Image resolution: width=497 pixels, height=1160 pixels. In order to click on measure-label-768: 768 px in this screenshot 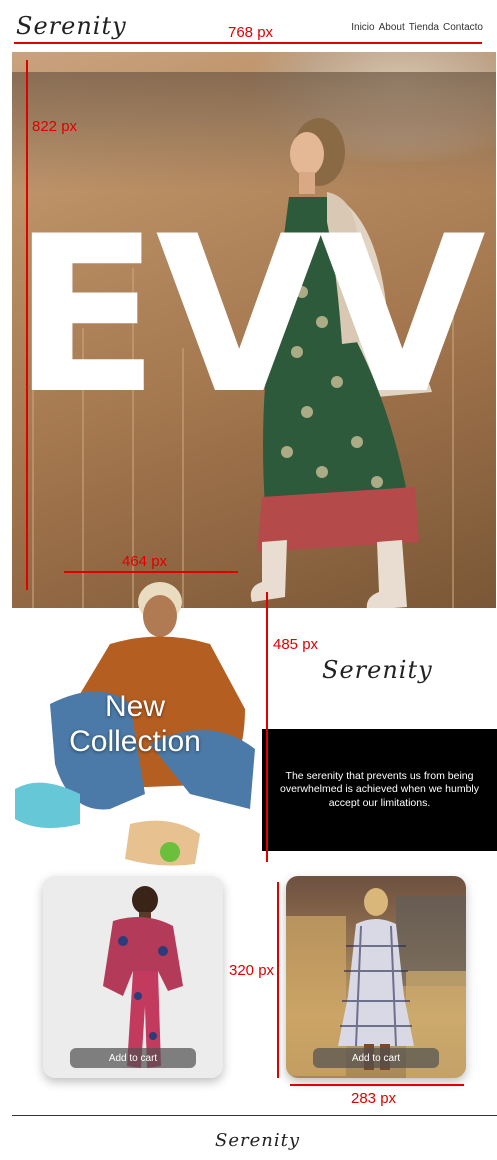, I will do `click(251, 32)`.